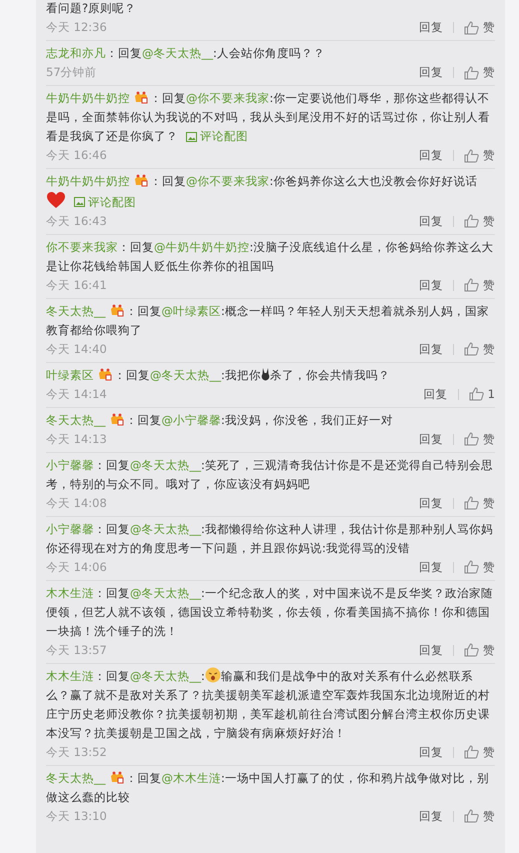 The width and height of the screenshot is (519, 853). Describe the element at coordinates (268, 788) in the screenshot. I see `comment-text: 冬天太热__ ：回复@木木生涟:一场中国人打赢了的仗，你和鸦片战争做对比，别做这么蠢的比较` at that location.